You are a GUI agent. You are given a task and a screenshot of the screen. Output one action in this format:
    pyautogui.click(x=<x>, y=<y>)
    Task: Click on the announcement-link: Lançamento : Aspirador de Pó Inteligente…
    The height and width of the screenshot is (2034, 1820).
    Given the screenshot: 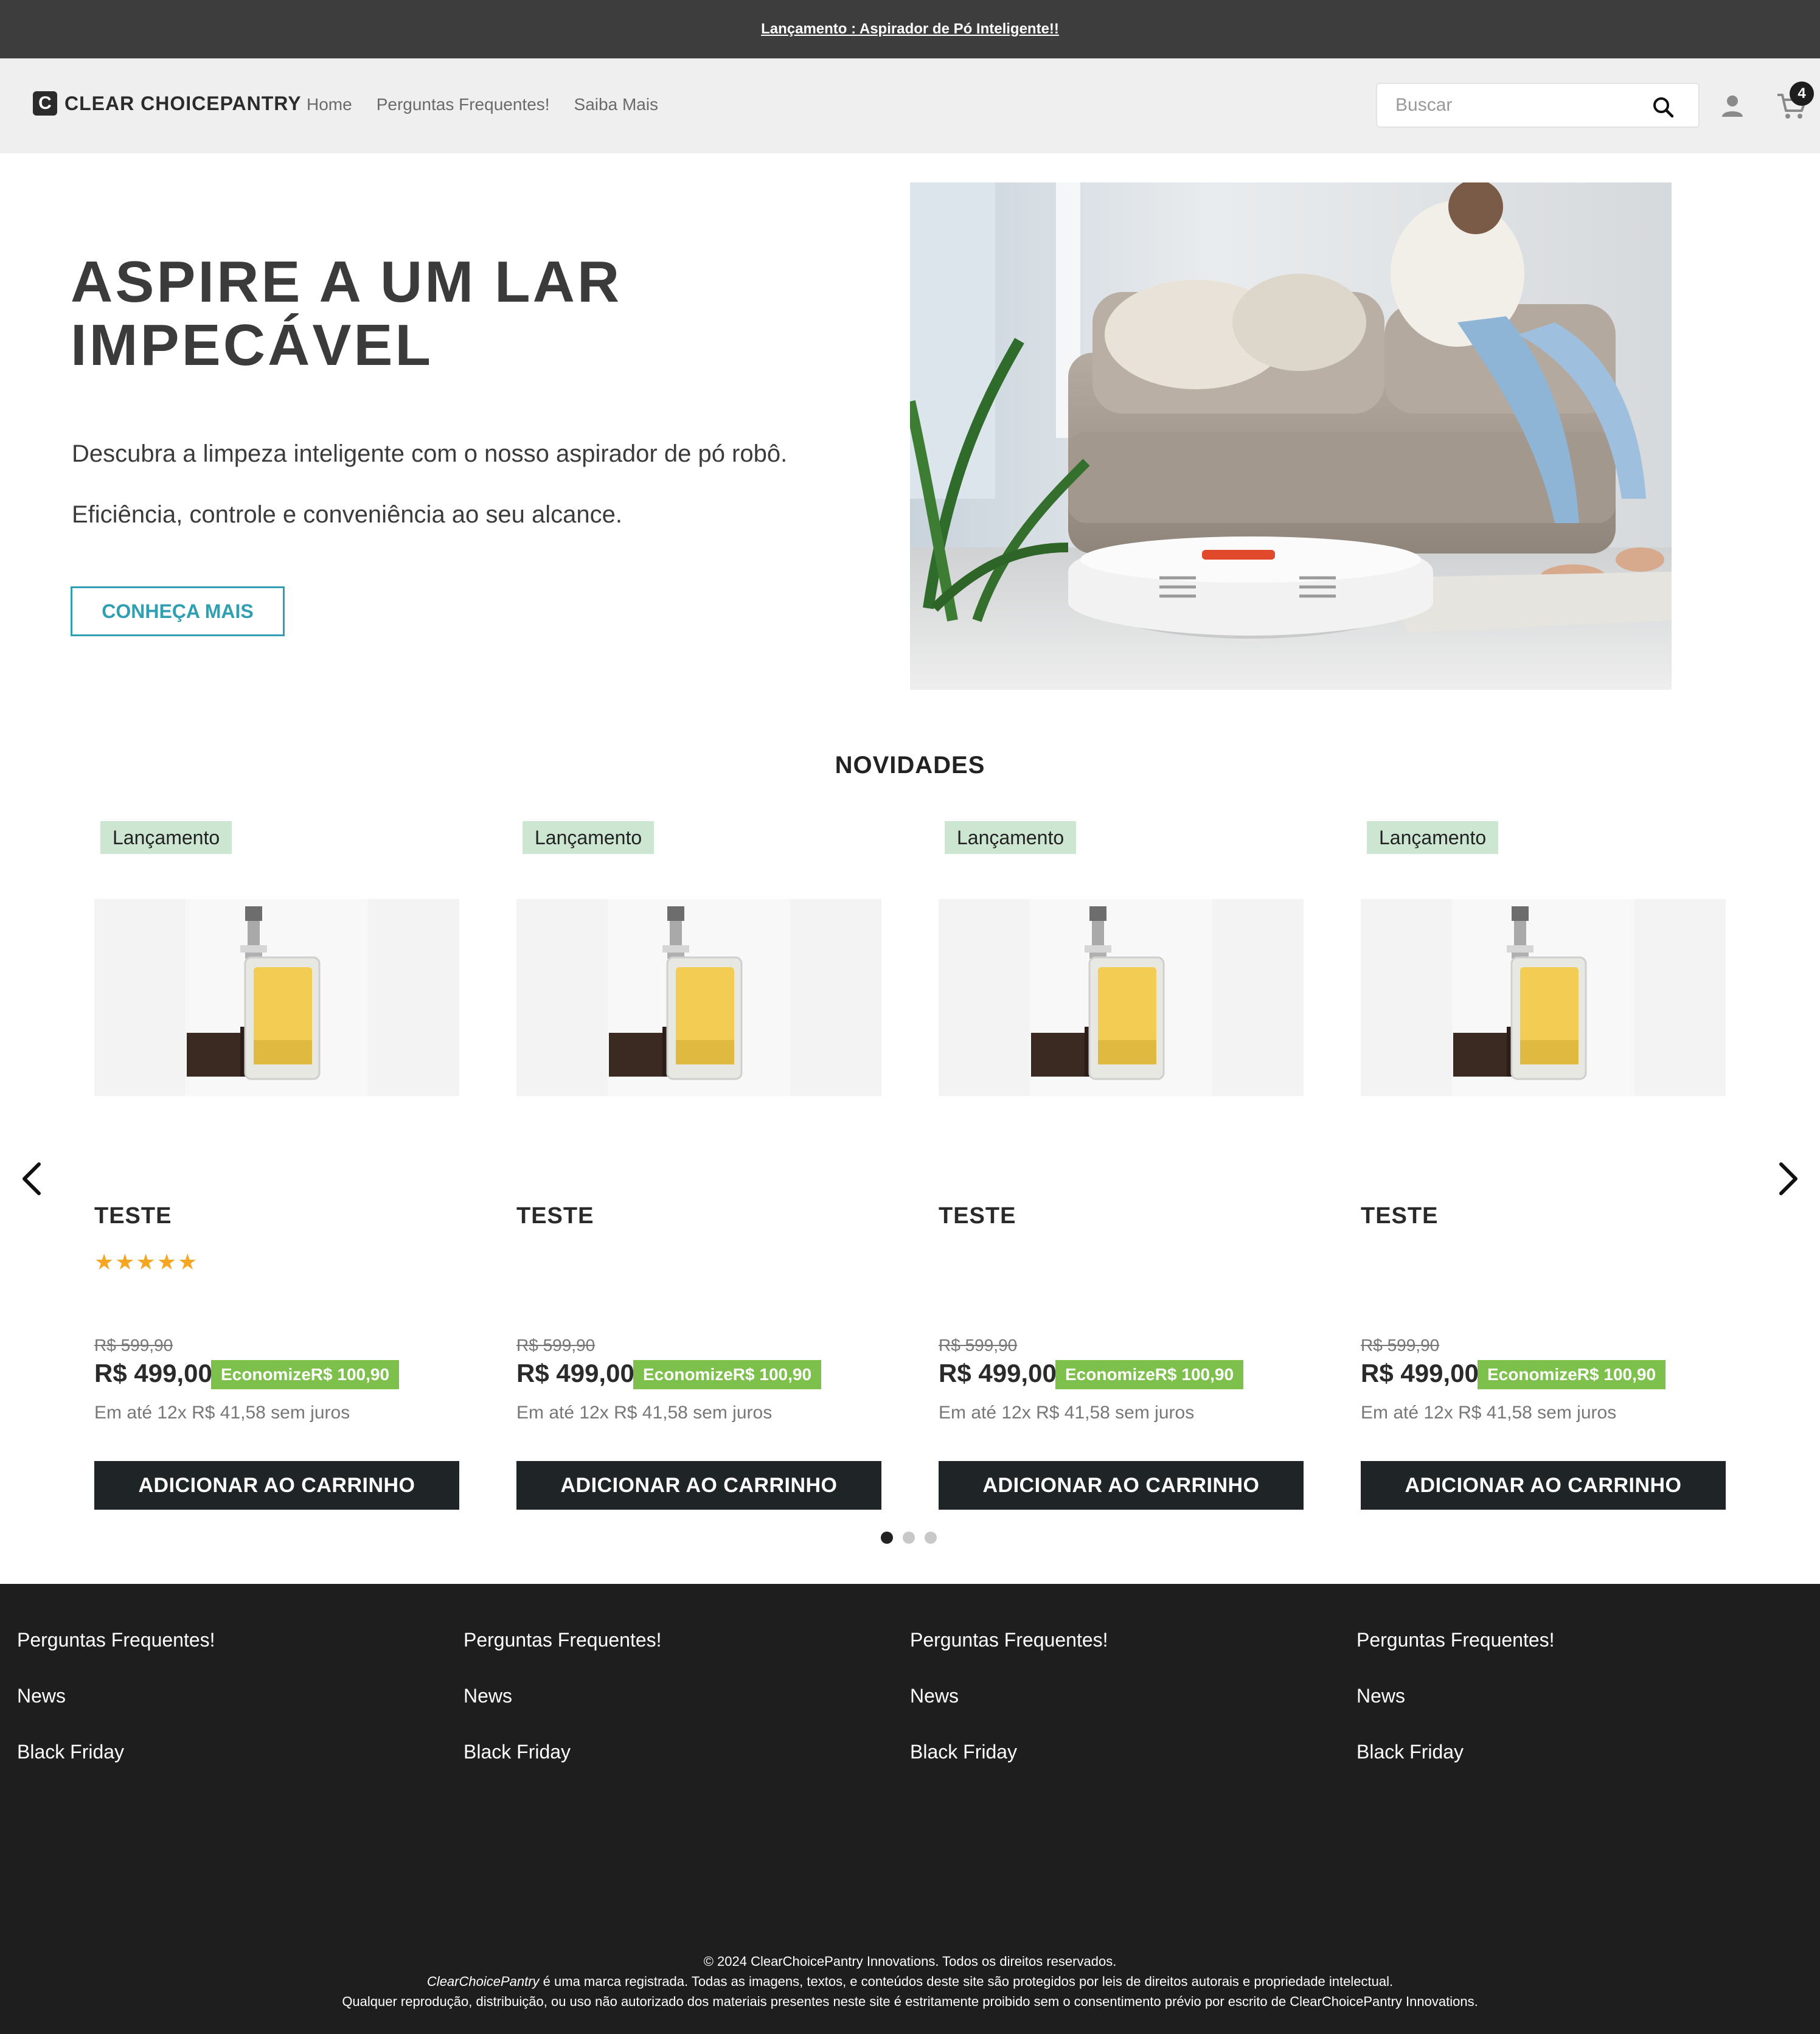 What is the action you would take?
    pyautogui.click(x=910, y=29)
    